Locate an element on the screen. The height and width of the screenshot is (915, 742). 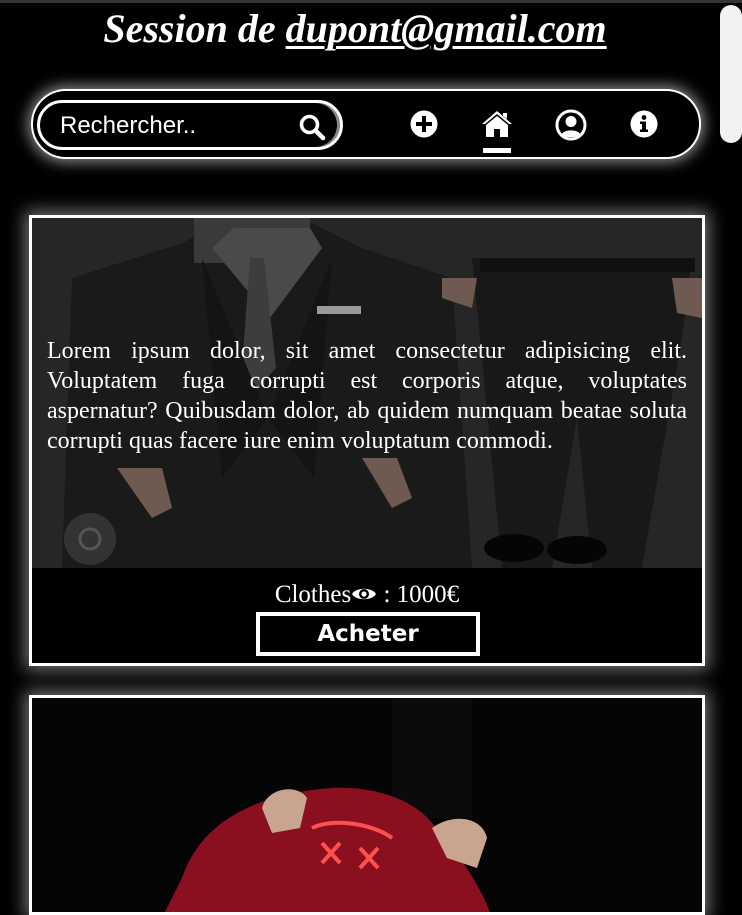
home-icon is located at coordinates (496, 124).